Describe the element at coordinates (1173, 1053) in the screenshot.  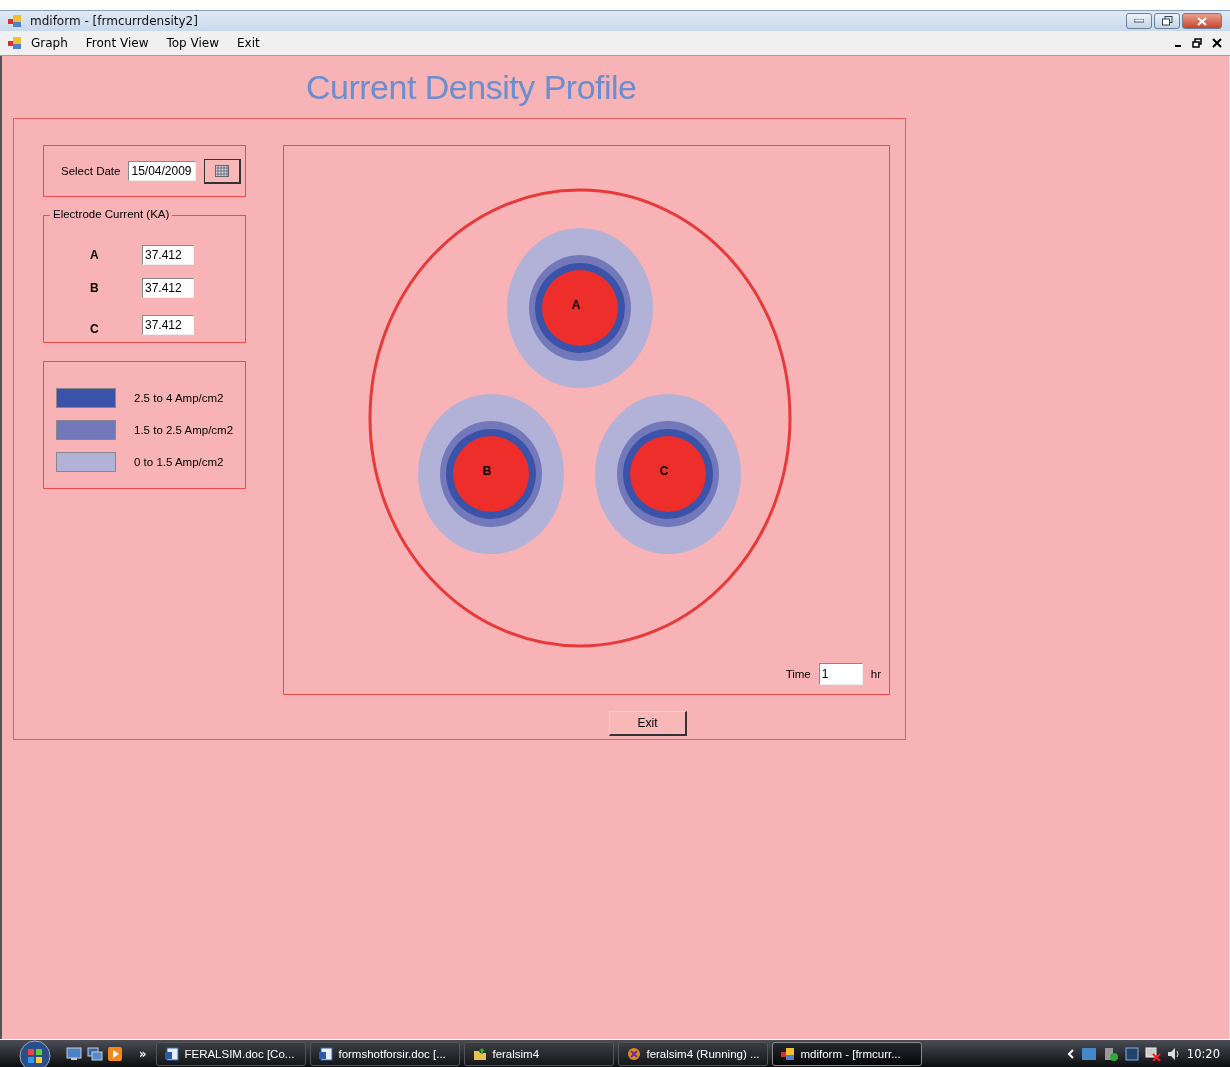
I see `volume-icon` at that location.